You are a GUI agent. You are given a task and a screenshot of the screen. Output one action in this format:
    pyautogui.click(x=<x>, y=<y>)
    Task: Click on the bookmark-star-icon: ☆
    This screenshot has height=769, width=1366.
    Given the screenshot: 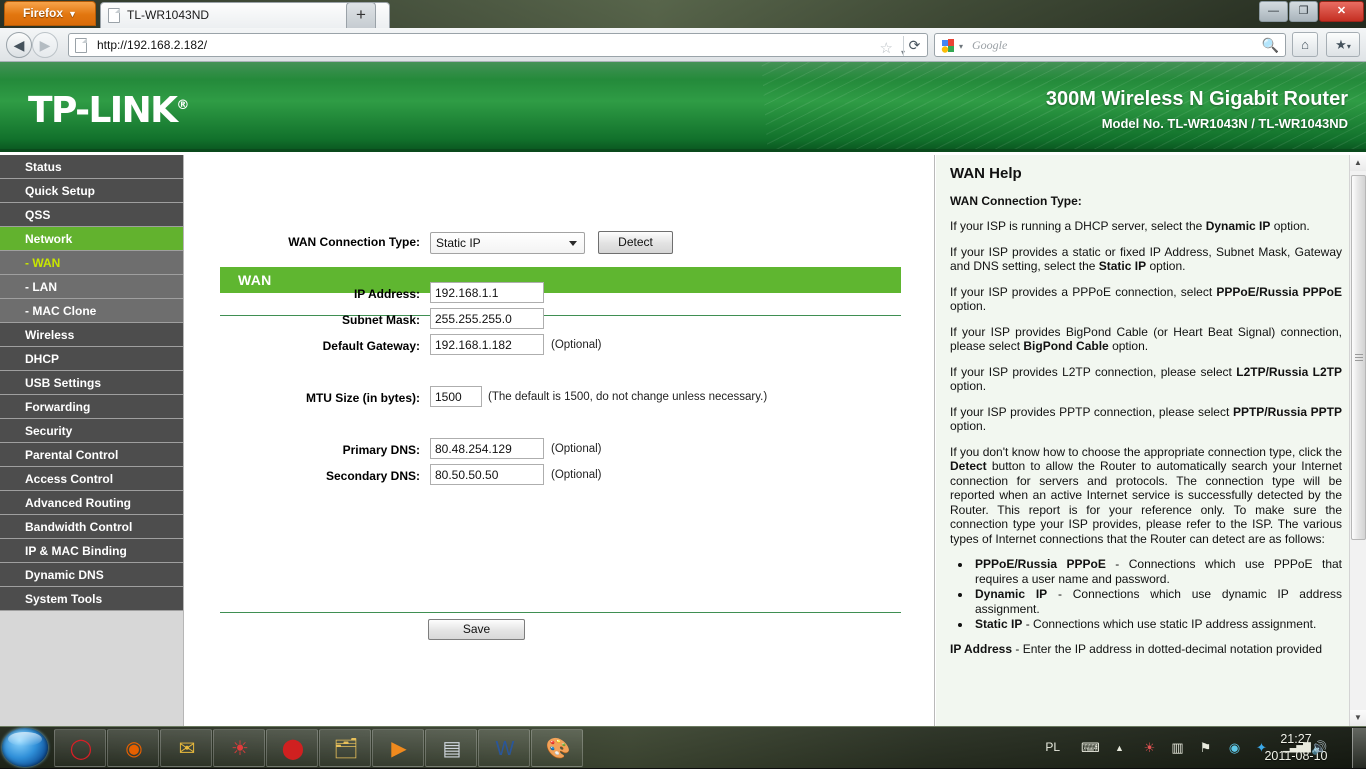 What is the action you would take?
    pyautogui.click(x=886, y=48)
    